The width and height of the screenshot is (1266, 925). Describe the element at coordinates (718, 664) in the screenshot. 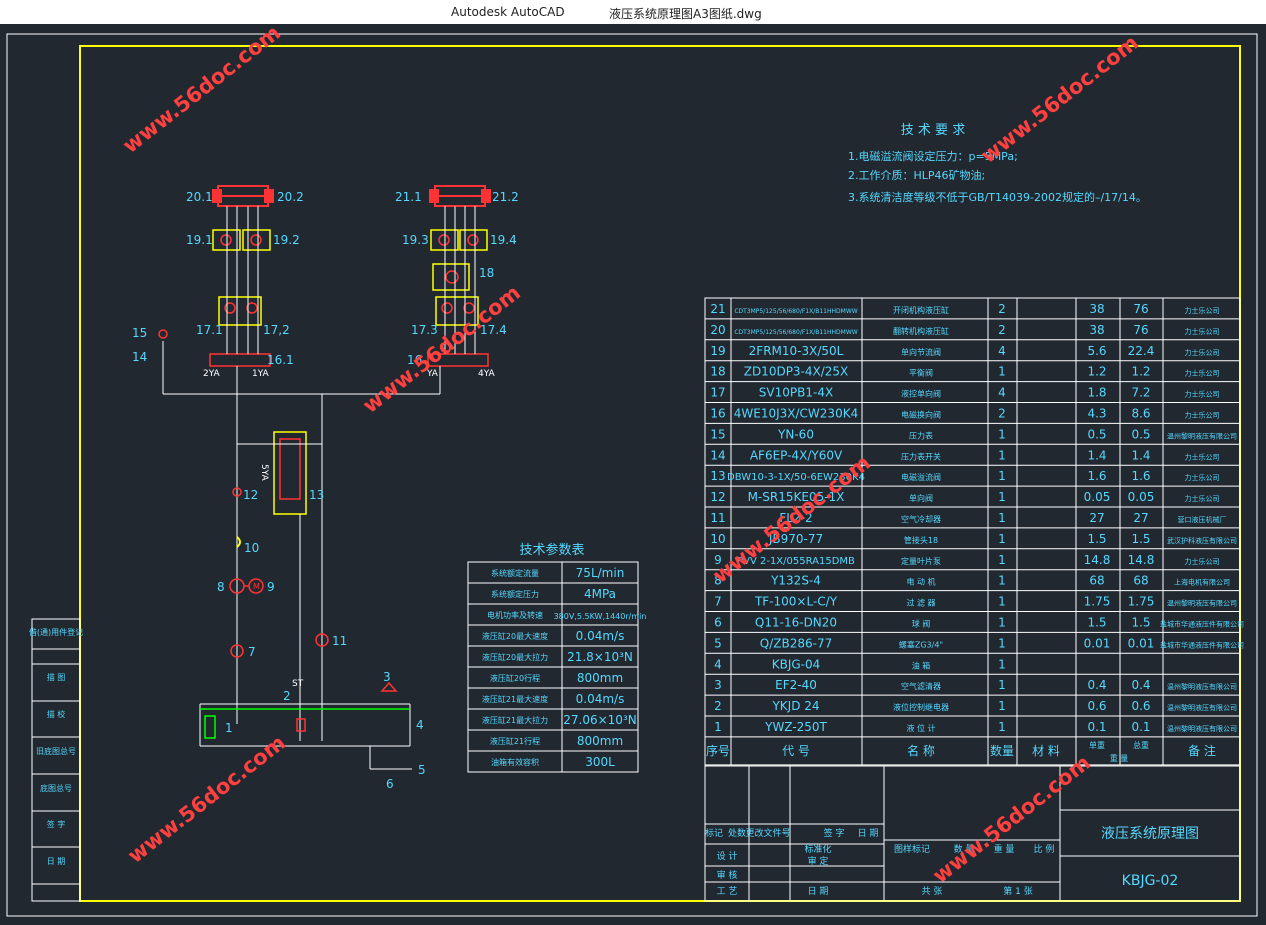

I see `bom-cell-n: 4` at that location.